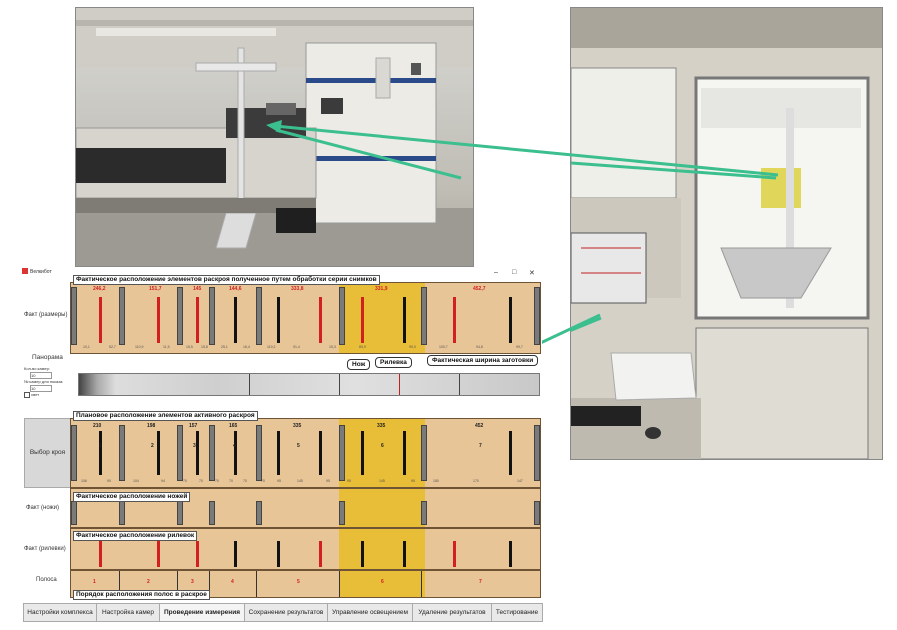 The height and width of the screenshot is (630, 897). Describe the element at coordinates (382, 481) in the screenshot. I see `plan-sub-value: 145` at that location.